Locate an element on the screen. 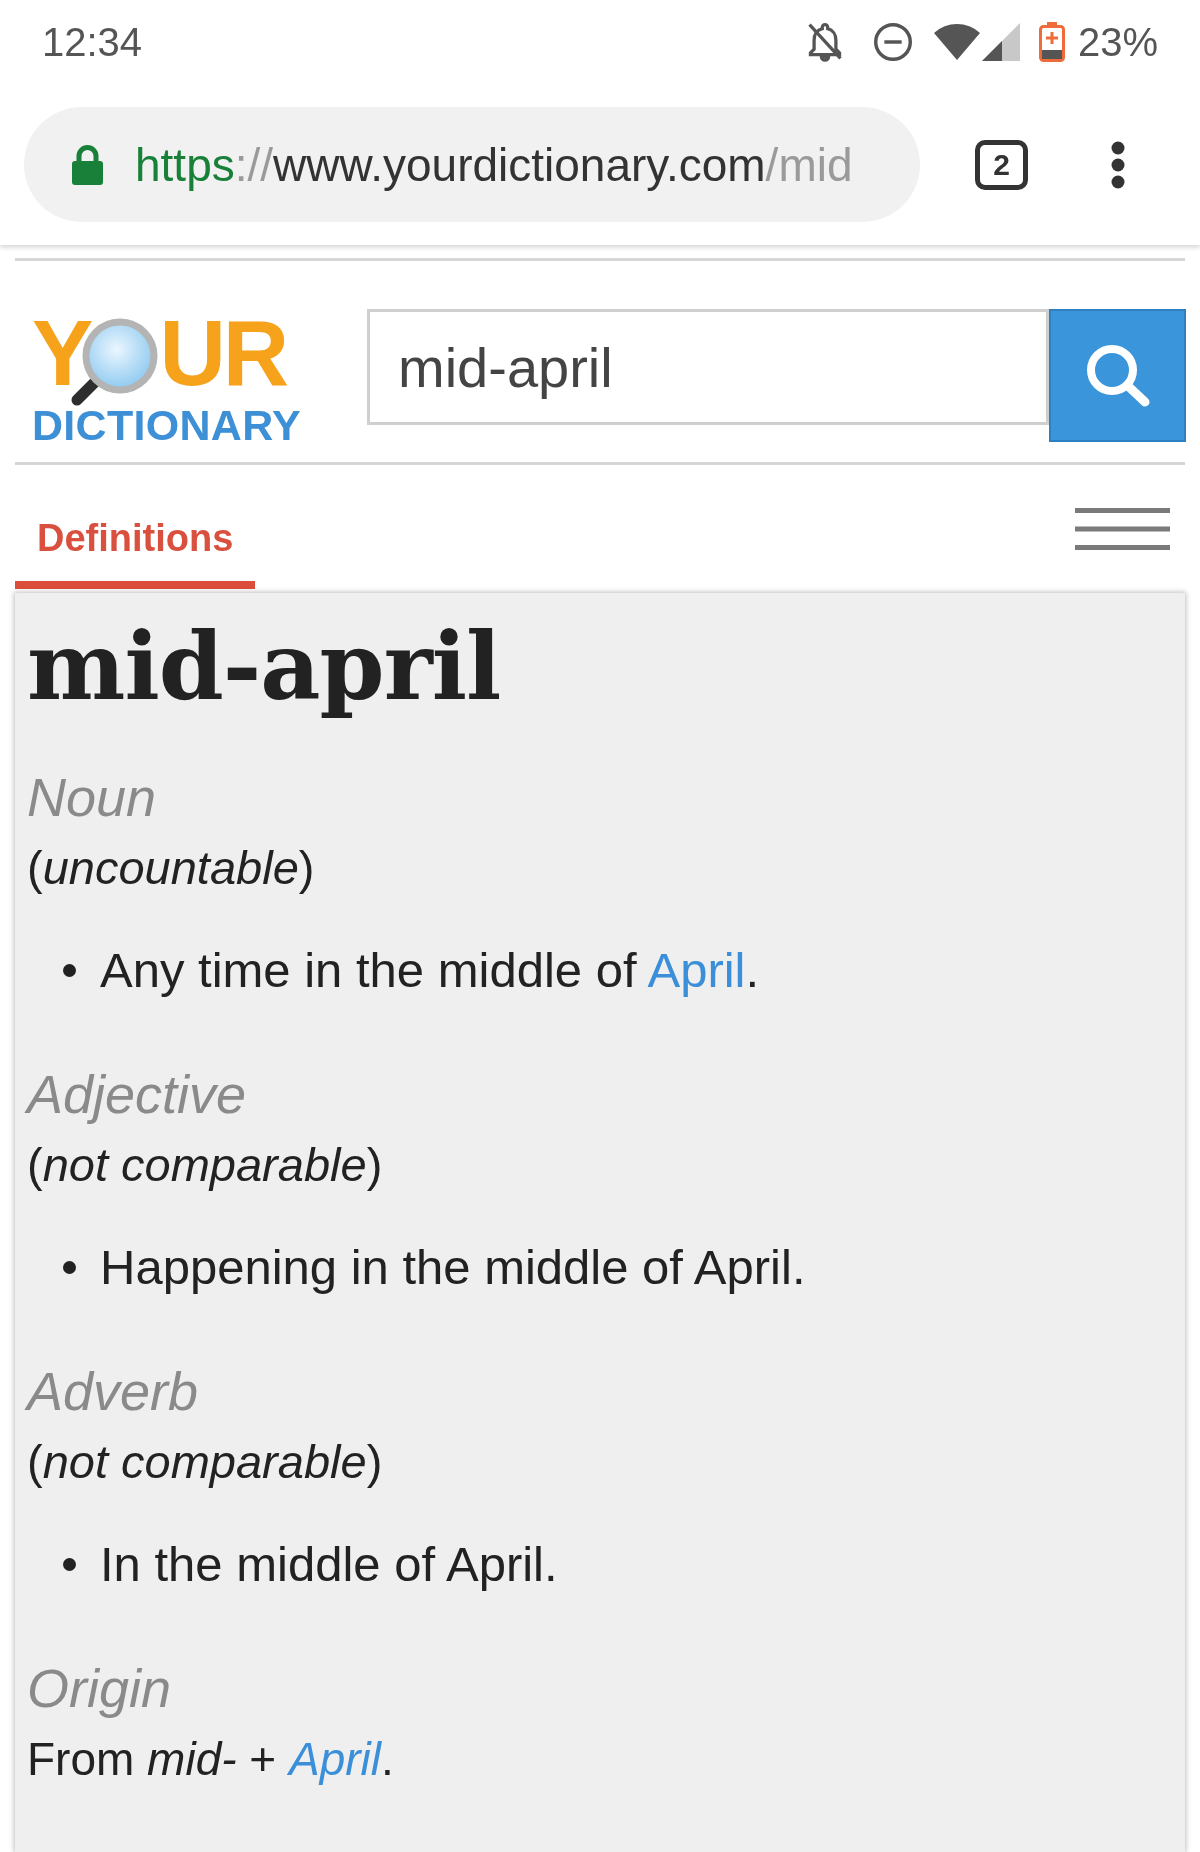 This screenshot has height=1852, width=1200. menu-icon is located at coordinates (1122, 529).